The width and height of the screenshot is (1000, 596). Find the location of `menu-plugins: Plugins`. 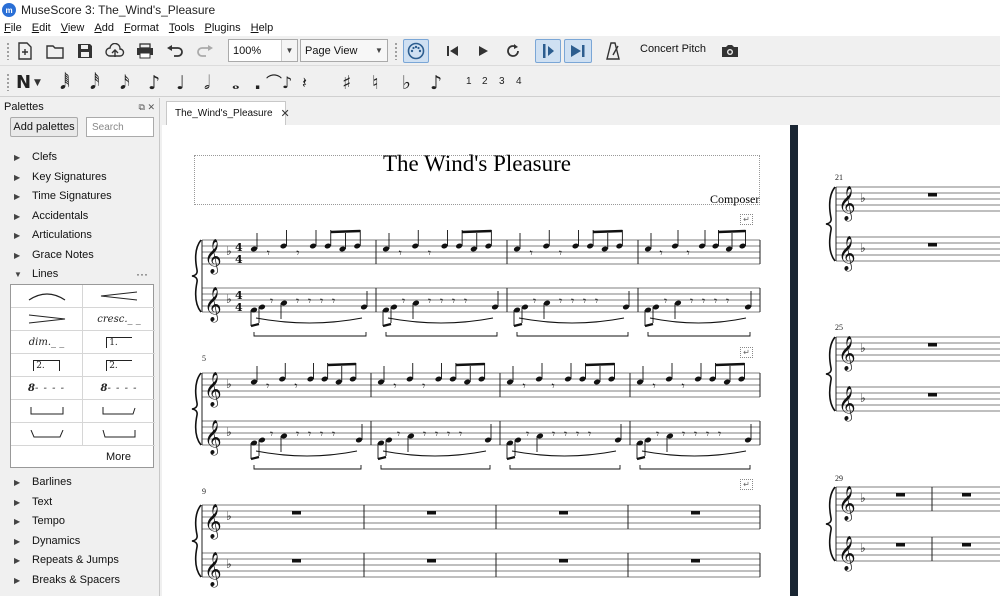

menu-plugins: Plugins is located at coordinates (223, 28).